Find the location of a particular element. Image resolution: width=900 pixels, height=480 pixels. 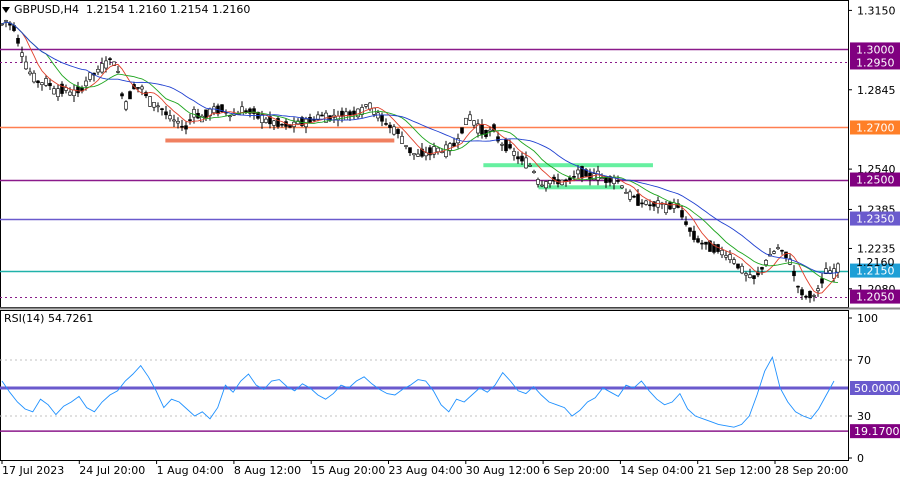

rsi-line is located at coordinates (418, 391).